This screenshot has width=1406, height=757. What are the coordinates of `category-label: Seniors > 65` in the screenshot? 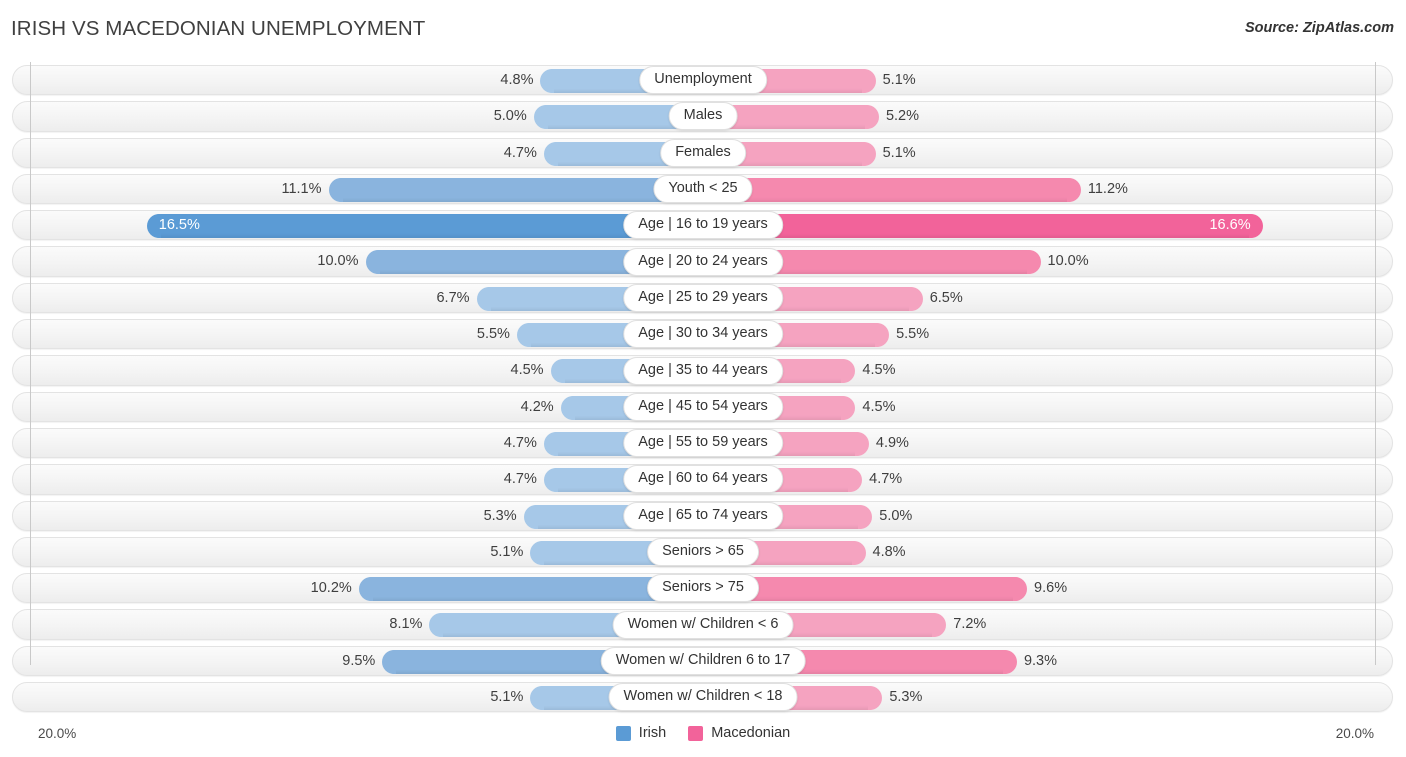 It's located at (703, 552).